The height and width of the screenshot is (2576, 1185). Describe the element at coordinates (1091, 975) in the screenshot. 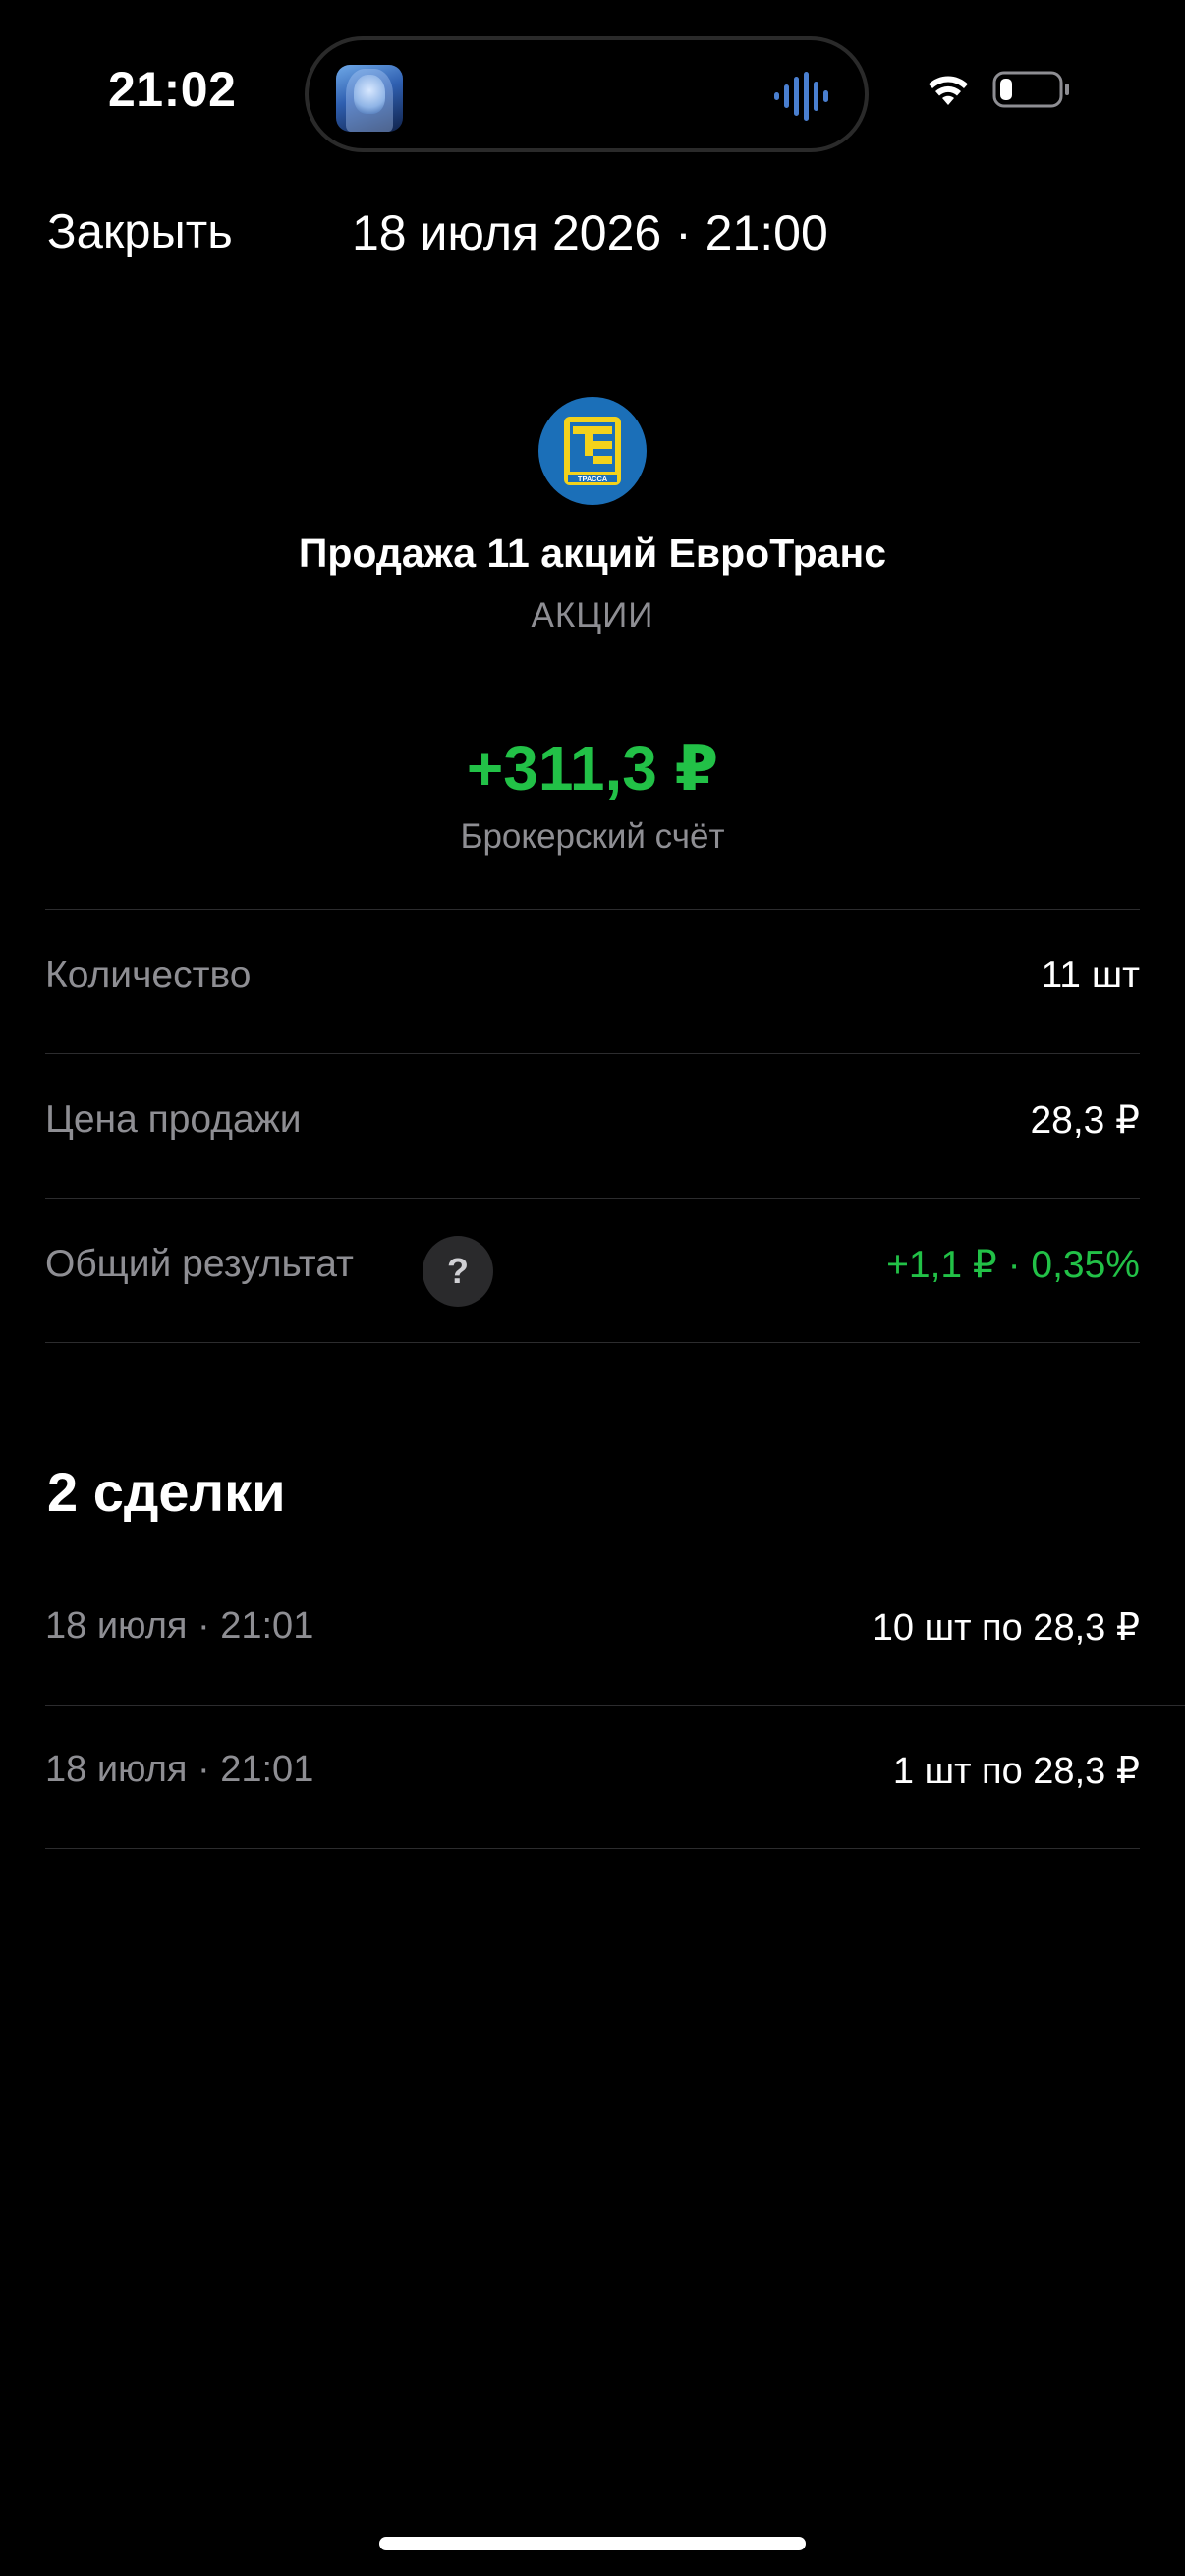

I see `detail-value: 11 шт` at that location.